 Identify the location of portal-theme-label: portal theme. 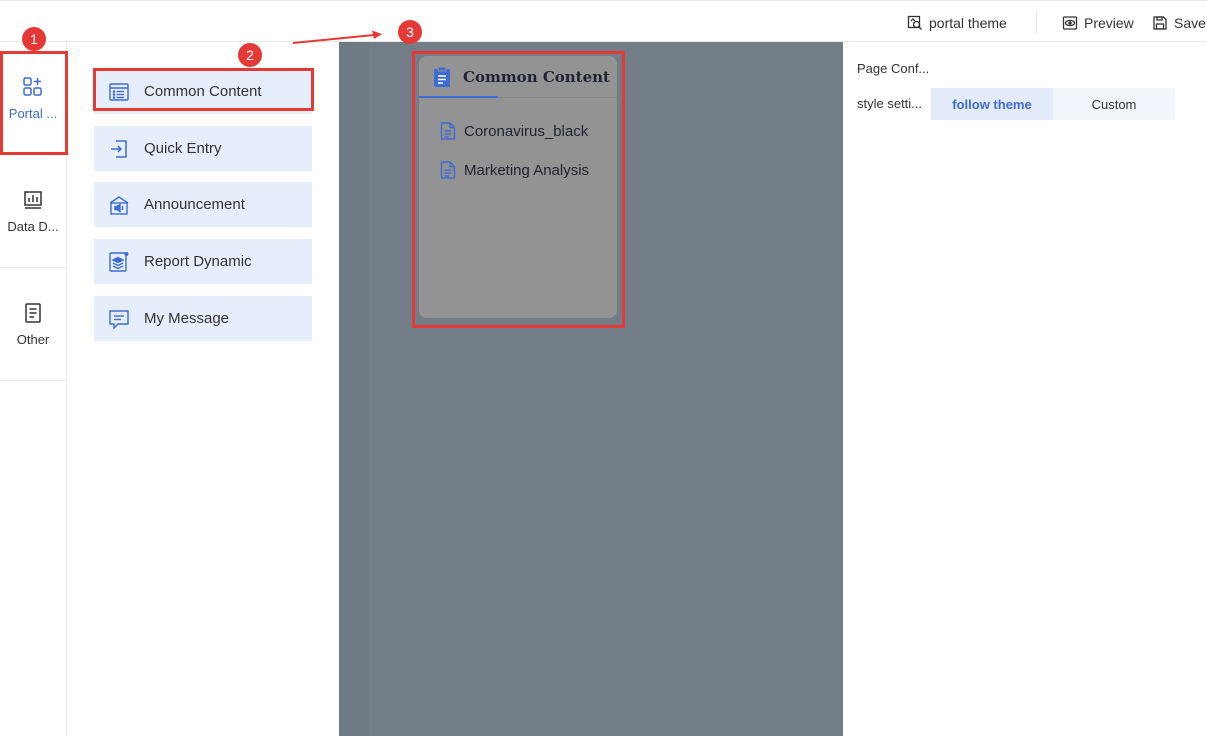
(968, 23).